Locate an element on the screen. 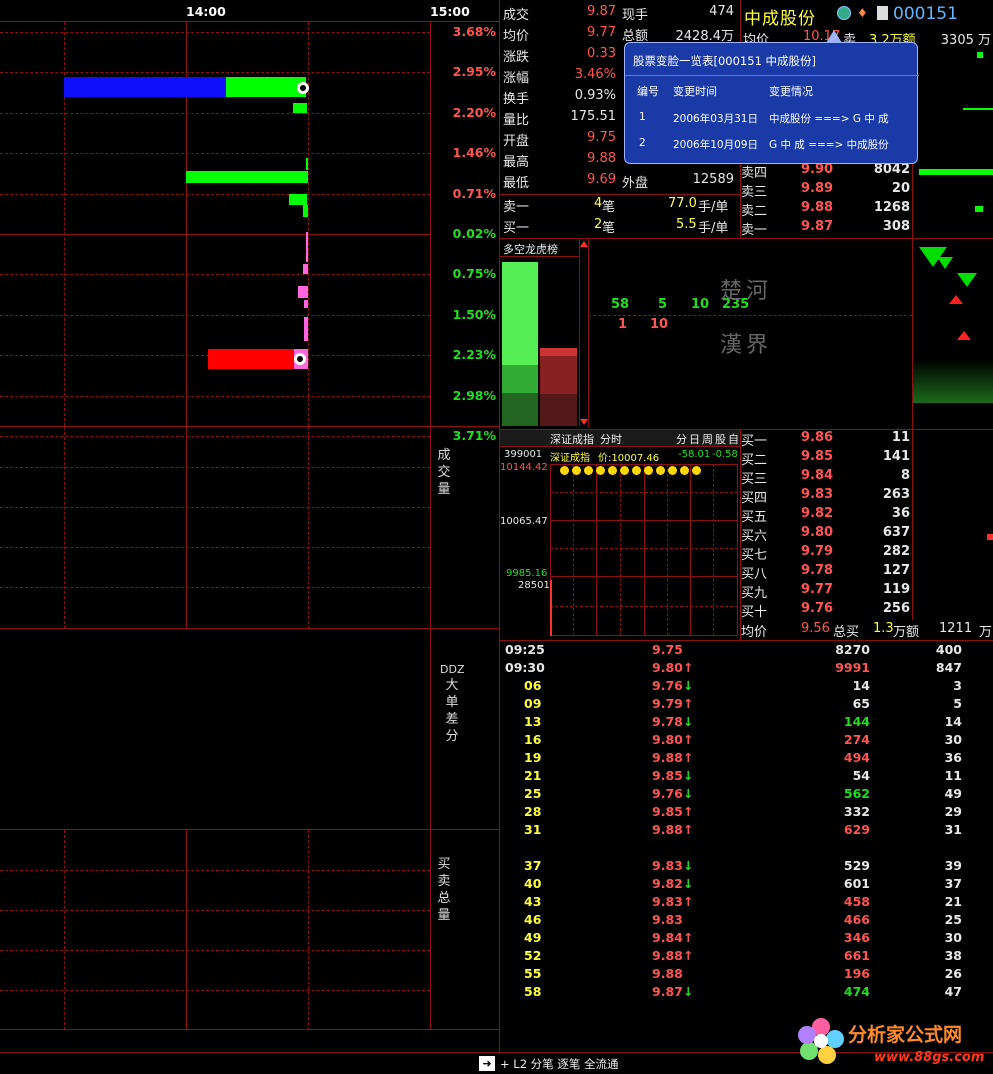 The image size is (993, 1074). buysell-panel: 买卖总量 is located at coordinates (249, 929).